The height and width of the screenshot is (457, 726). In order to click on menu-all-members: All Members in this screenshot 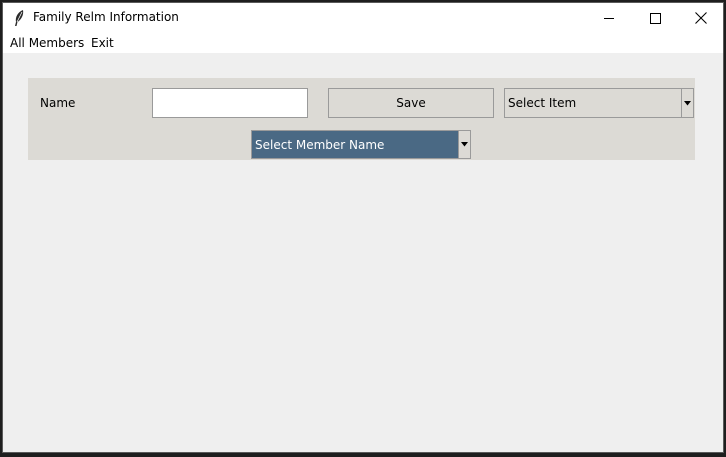, I will do `click(47, 43)`.